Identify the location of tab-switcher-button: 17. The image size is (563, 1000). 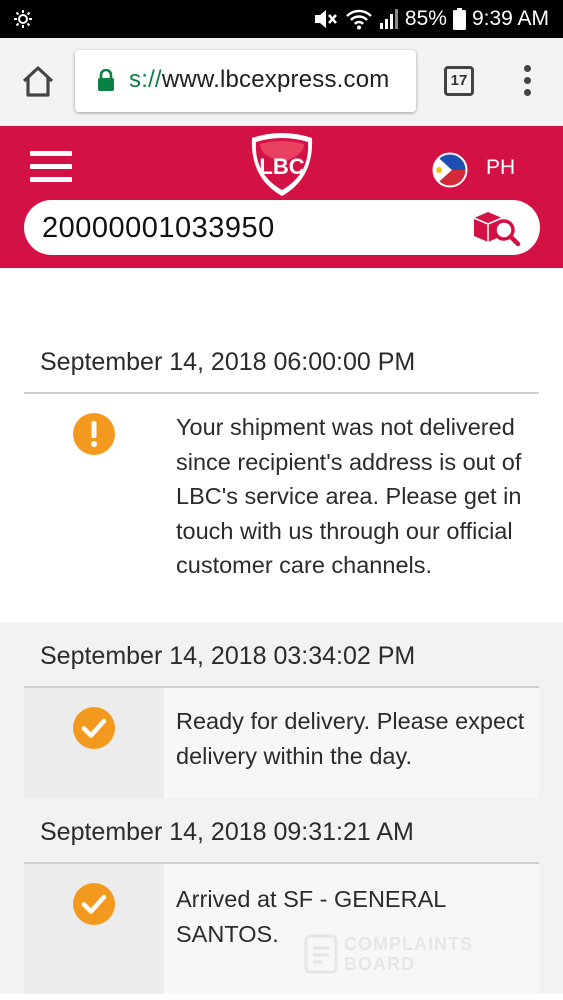
(459, 81).